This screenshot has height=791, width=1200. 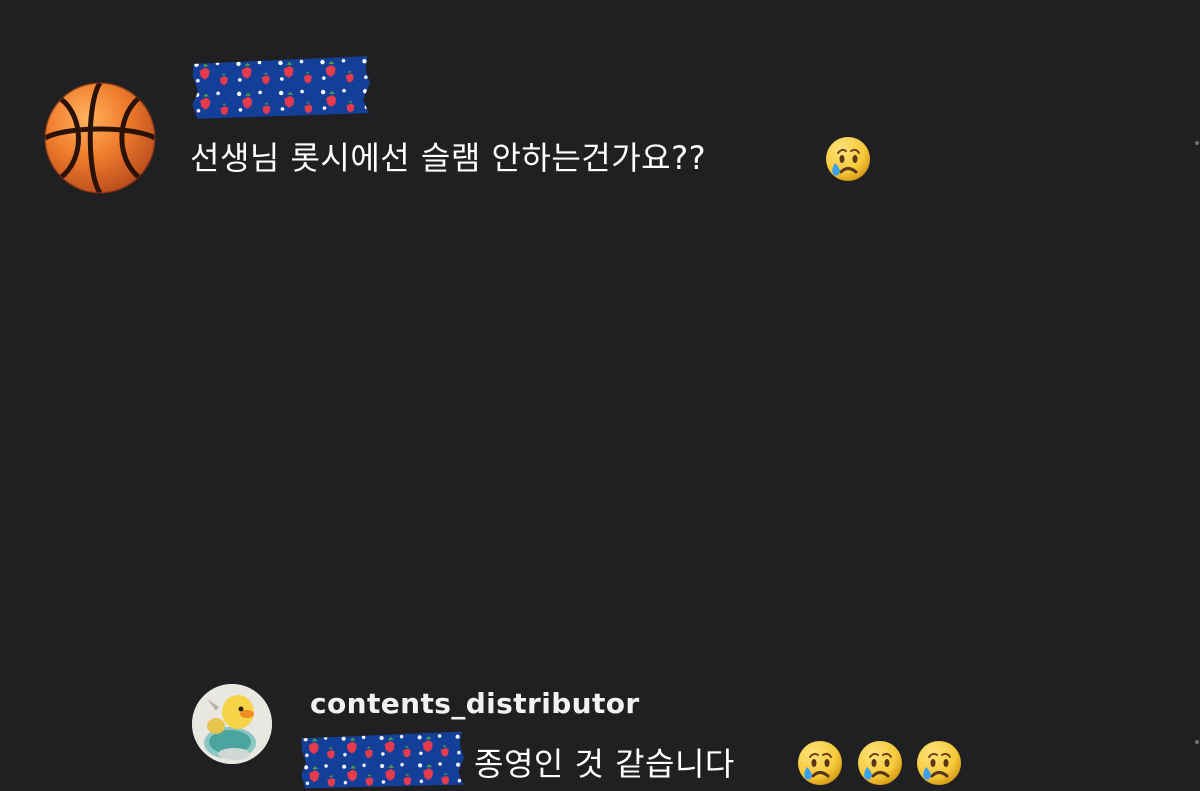 I want to click on reply-author-name: contents_distributor, so click(x=475, y=704).